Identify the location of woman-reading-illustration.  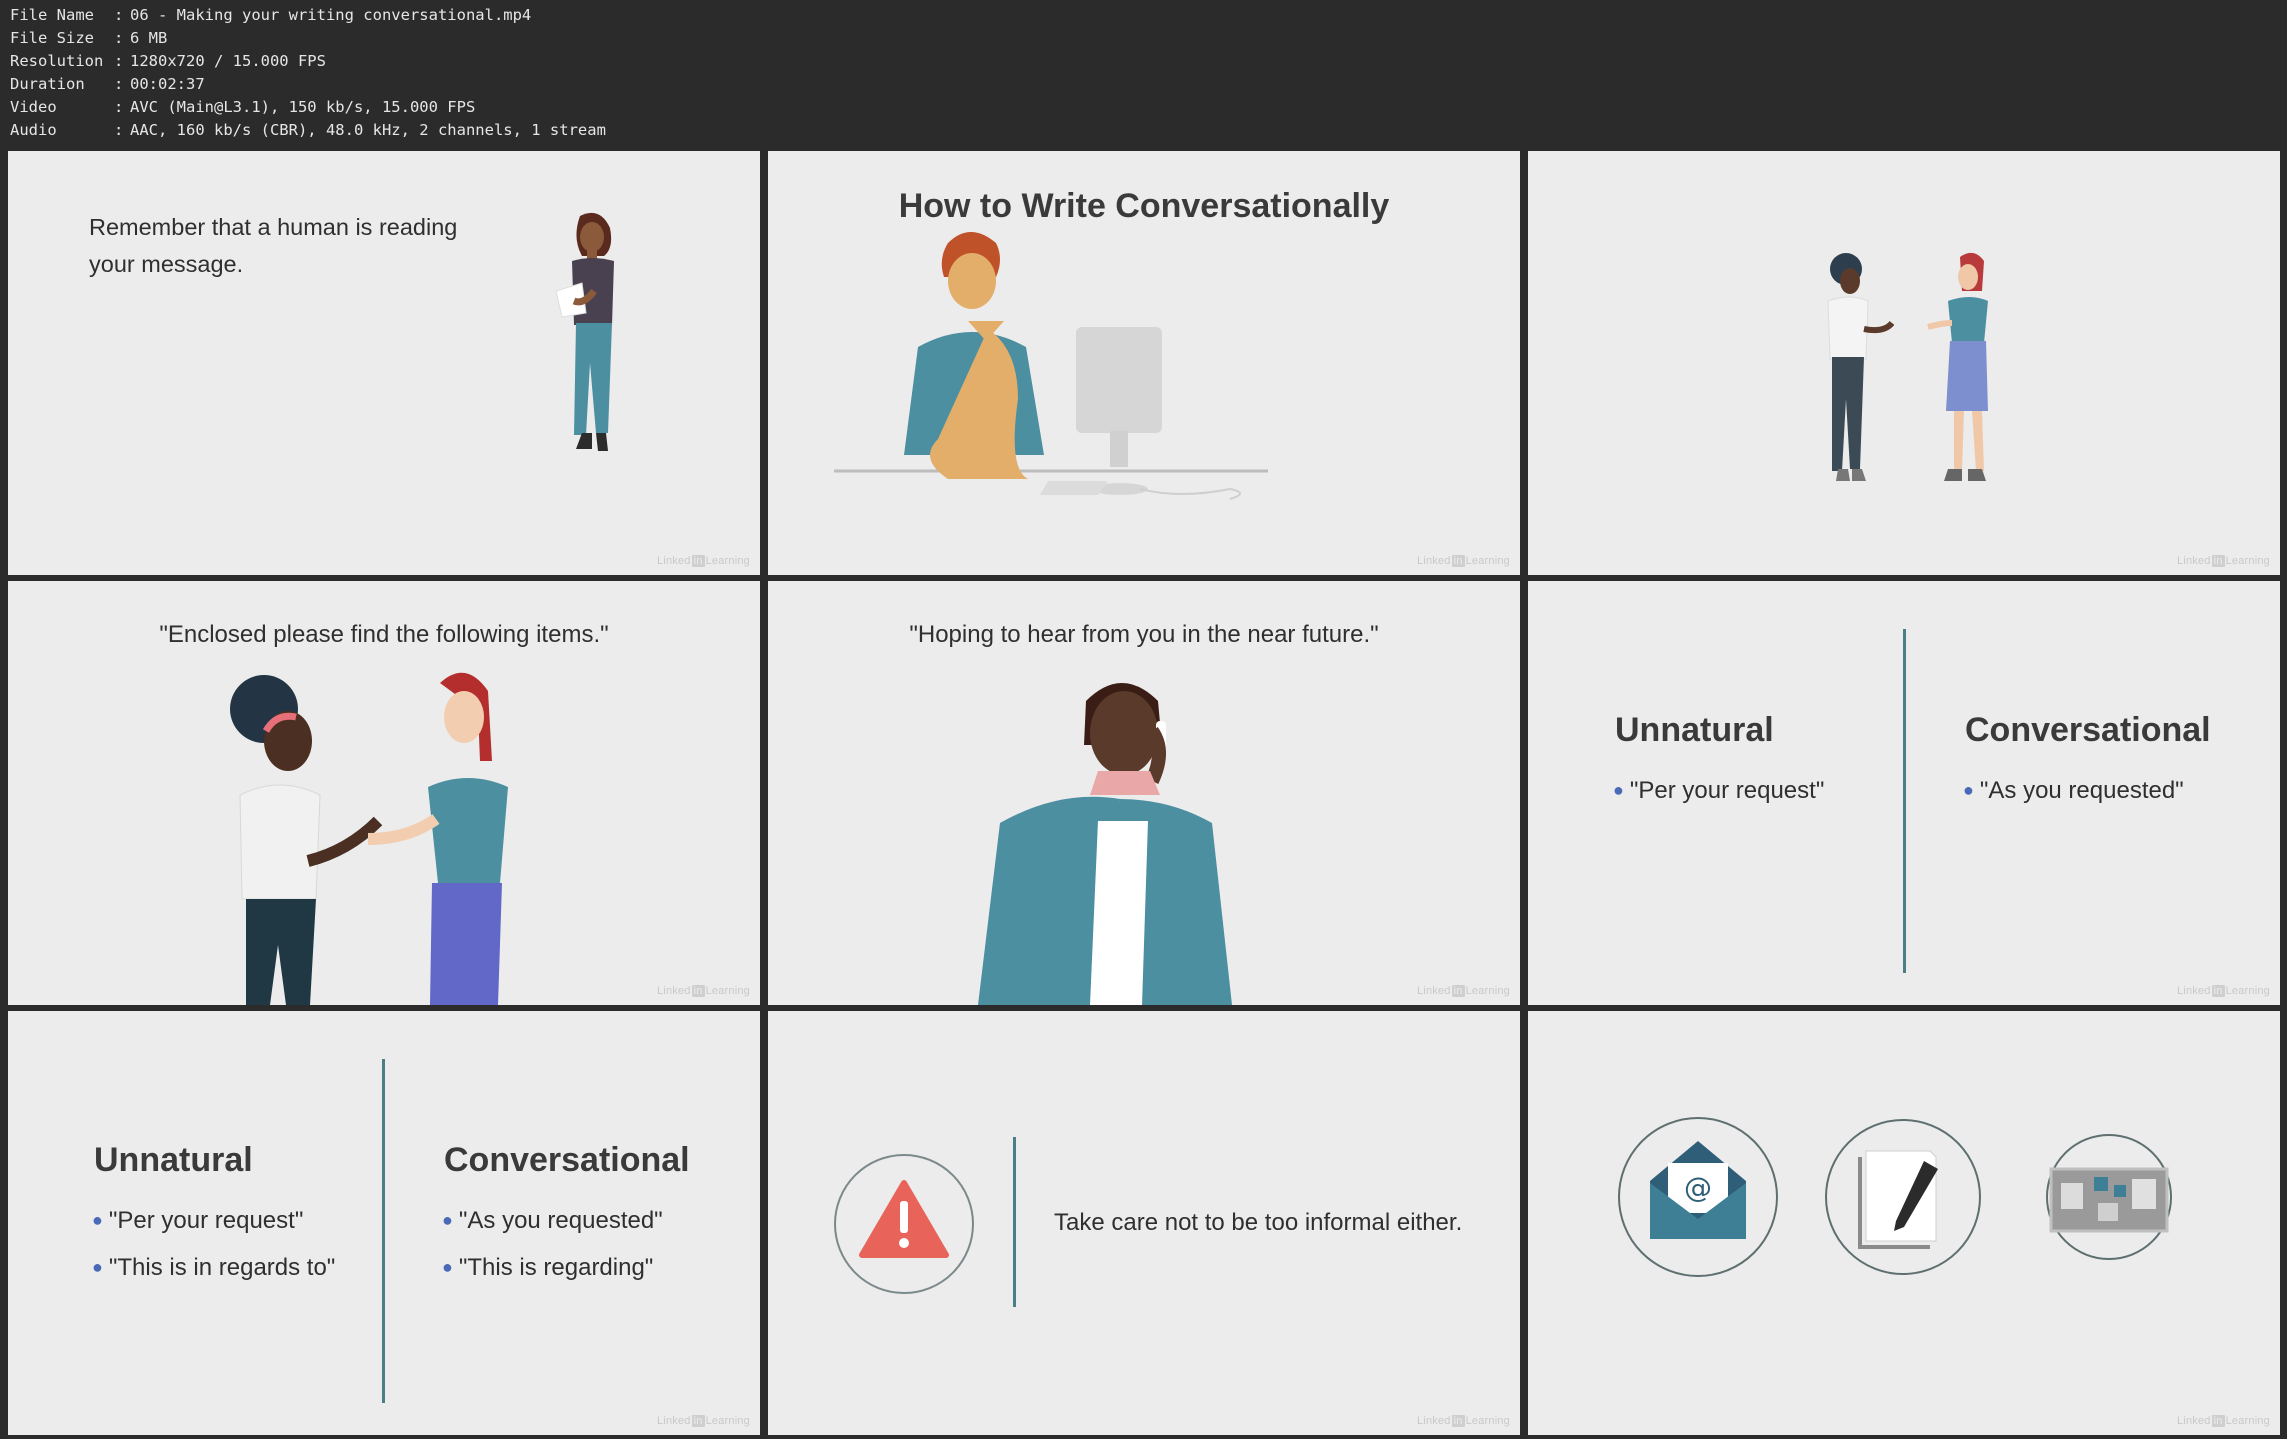
(584, 331).